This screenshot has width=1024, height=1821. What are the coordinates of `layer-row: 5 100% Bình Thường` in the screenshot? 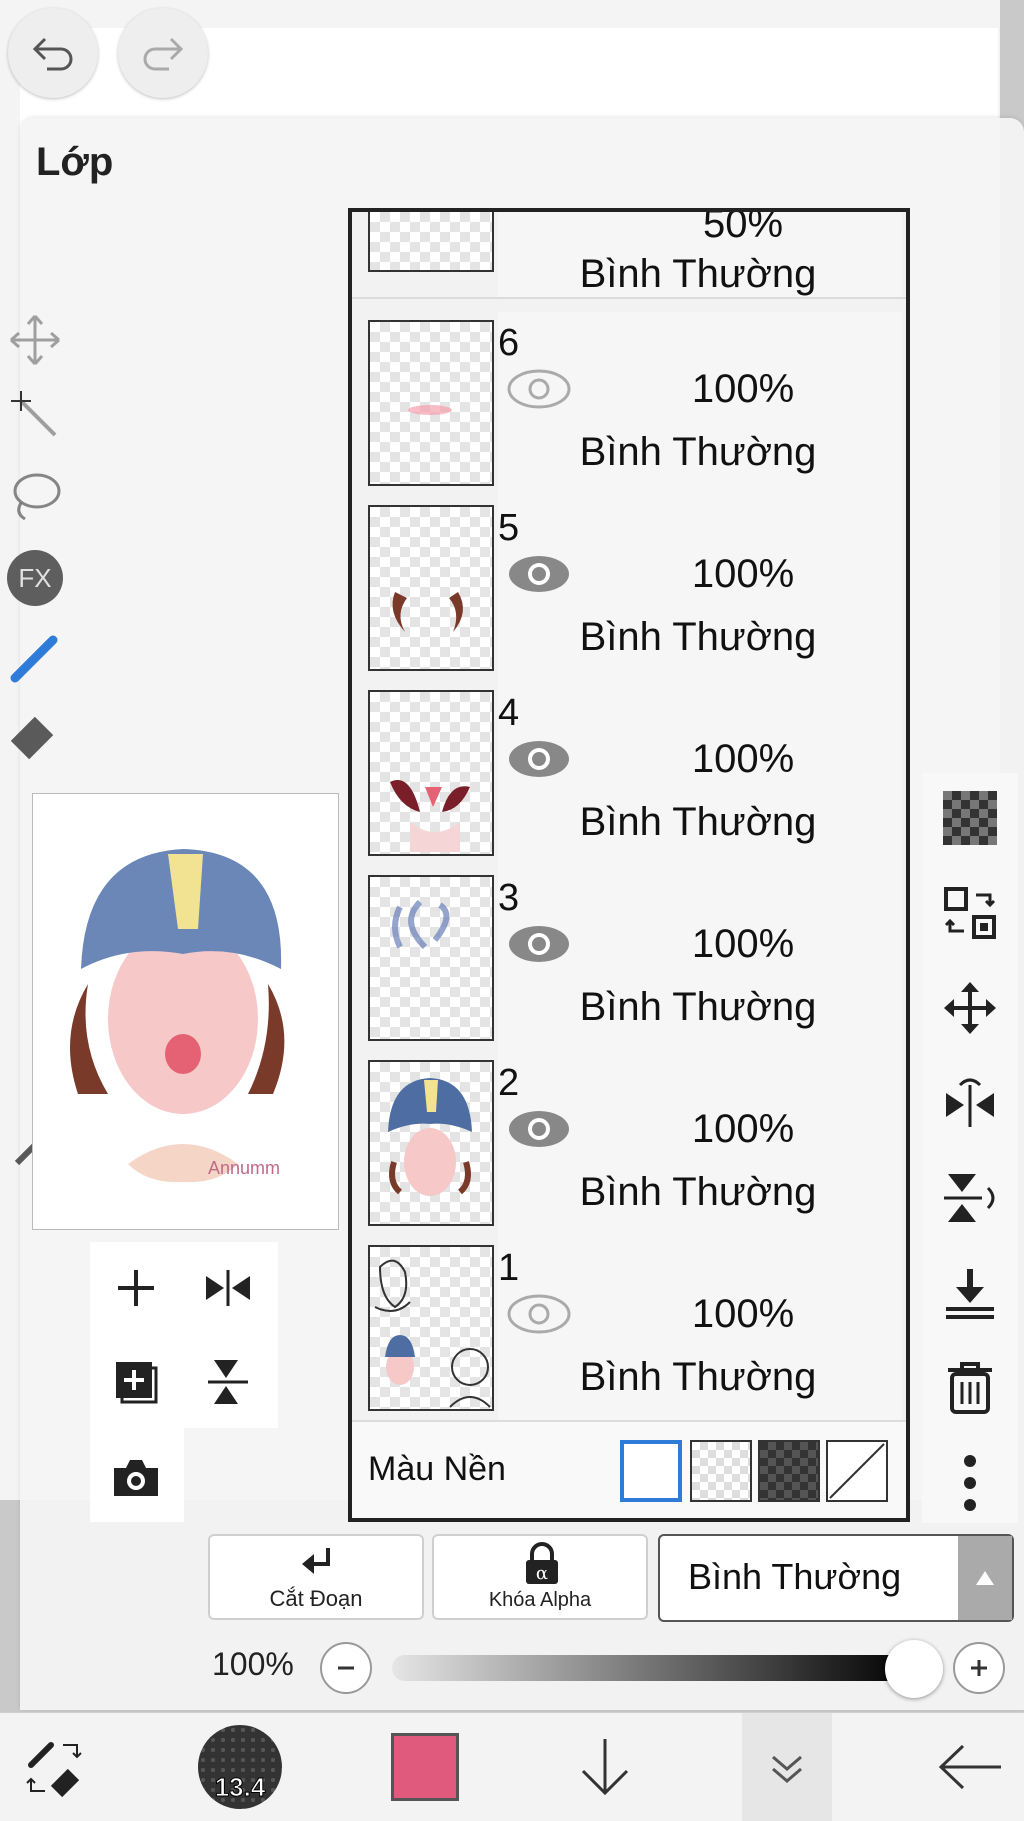 It's located at (629, 590).